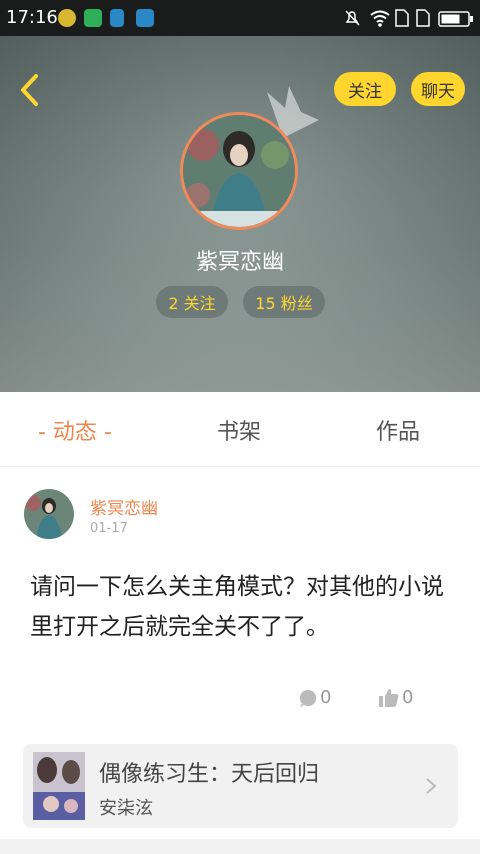 This screenshot has width=480, height=854. I want to click on mute-icon, so click(352, 18).